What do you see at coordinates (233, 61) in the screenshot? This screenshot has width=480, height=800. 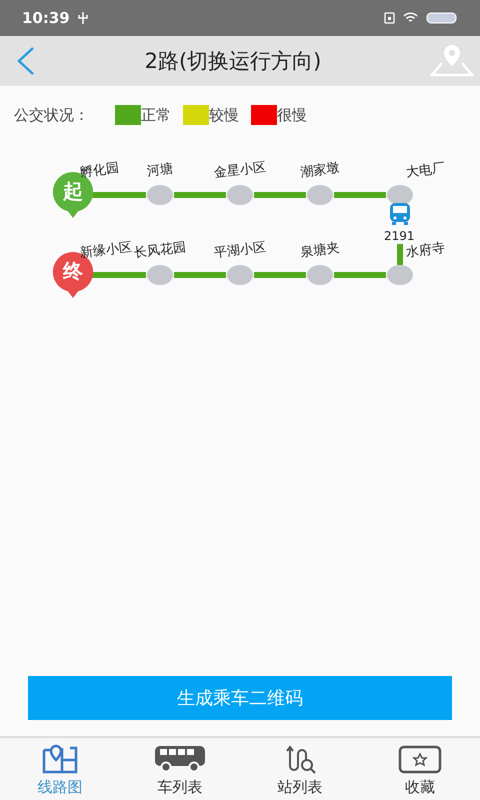 I see `page-title: 2路(切换运行方向)` at bounding box center [233, 61].